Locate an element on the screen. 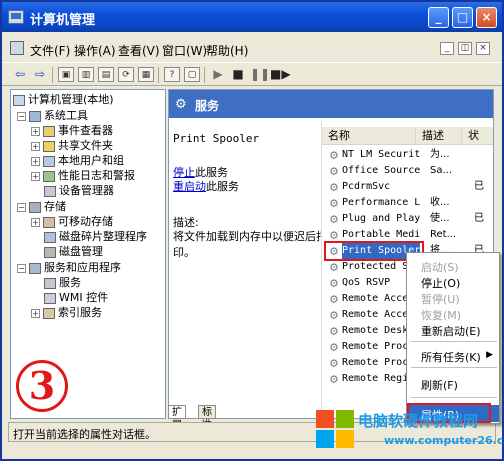 The image size is (504, 461). tree-node-event-viewer: + 事件查看器 is located at coordinates (72, 130).